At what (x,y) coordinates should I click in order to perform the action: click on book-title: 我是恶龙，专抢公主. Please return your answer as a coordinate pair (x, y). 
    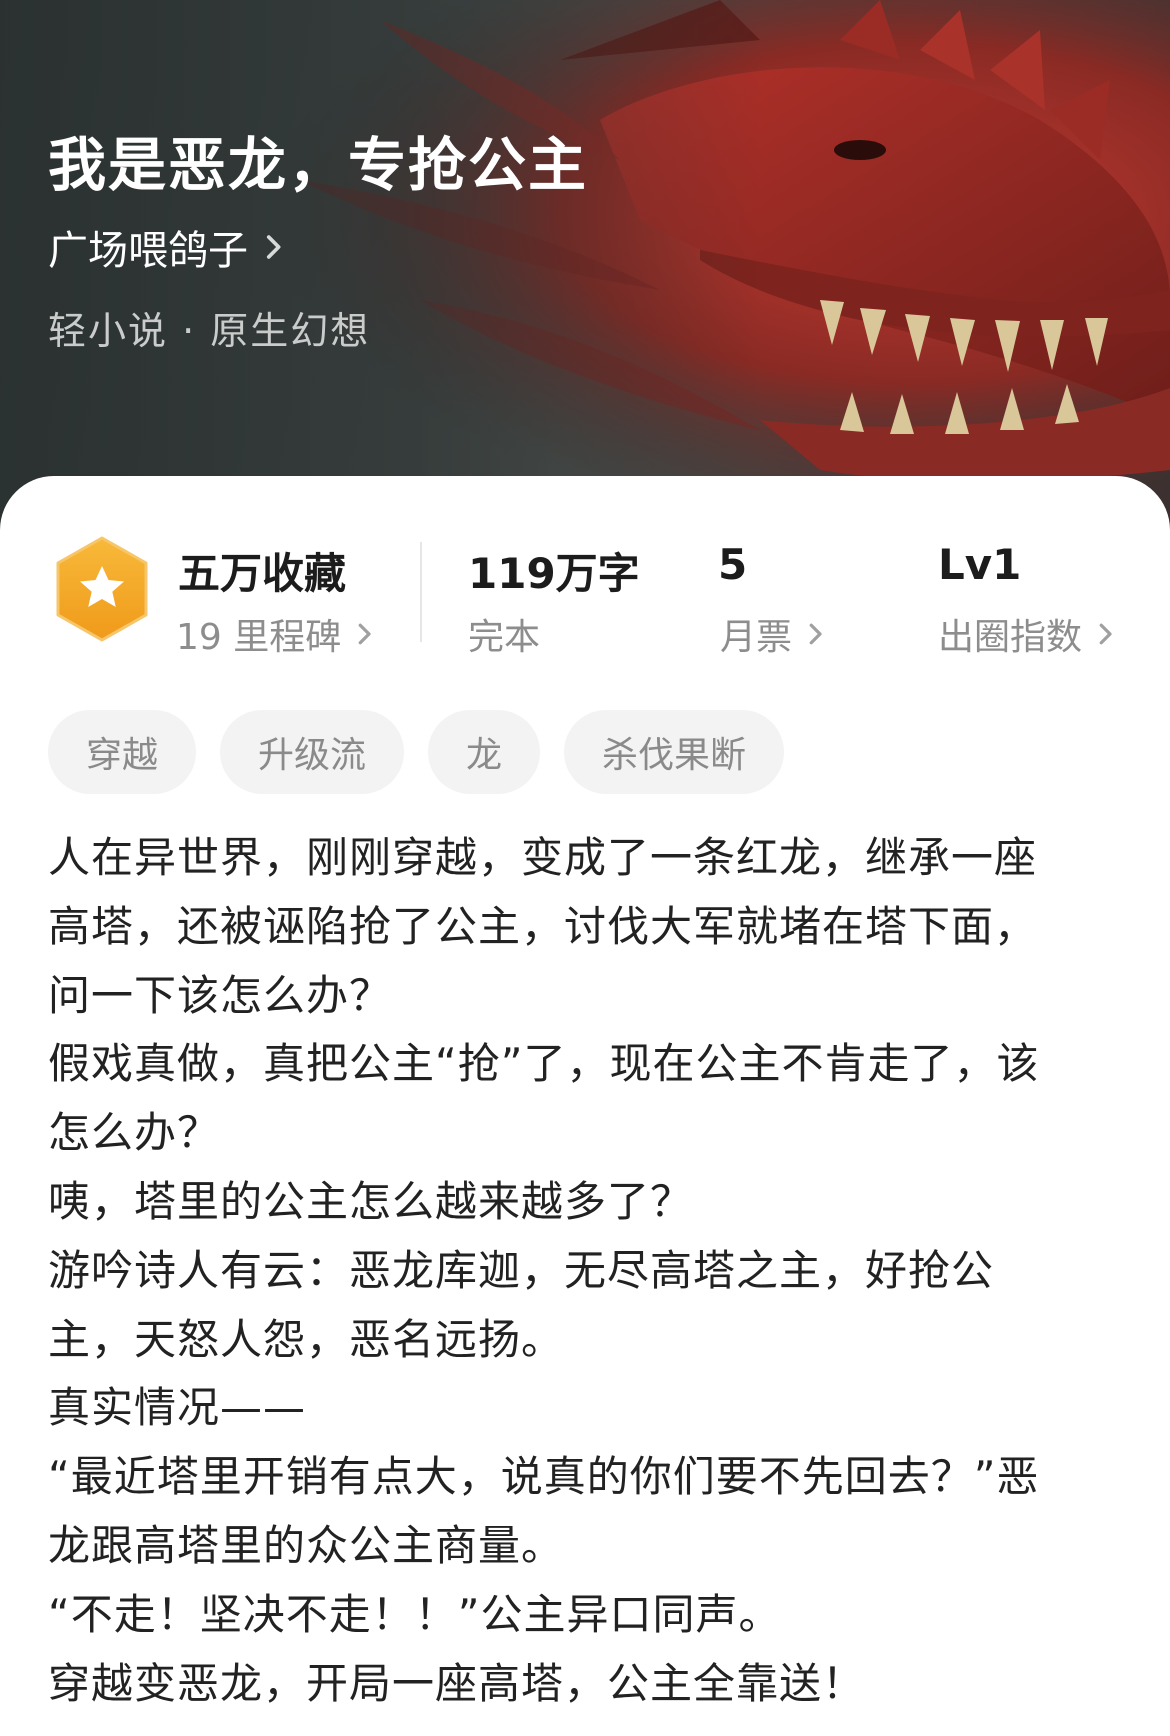
    Looking at the image, I should click on (318, 165).